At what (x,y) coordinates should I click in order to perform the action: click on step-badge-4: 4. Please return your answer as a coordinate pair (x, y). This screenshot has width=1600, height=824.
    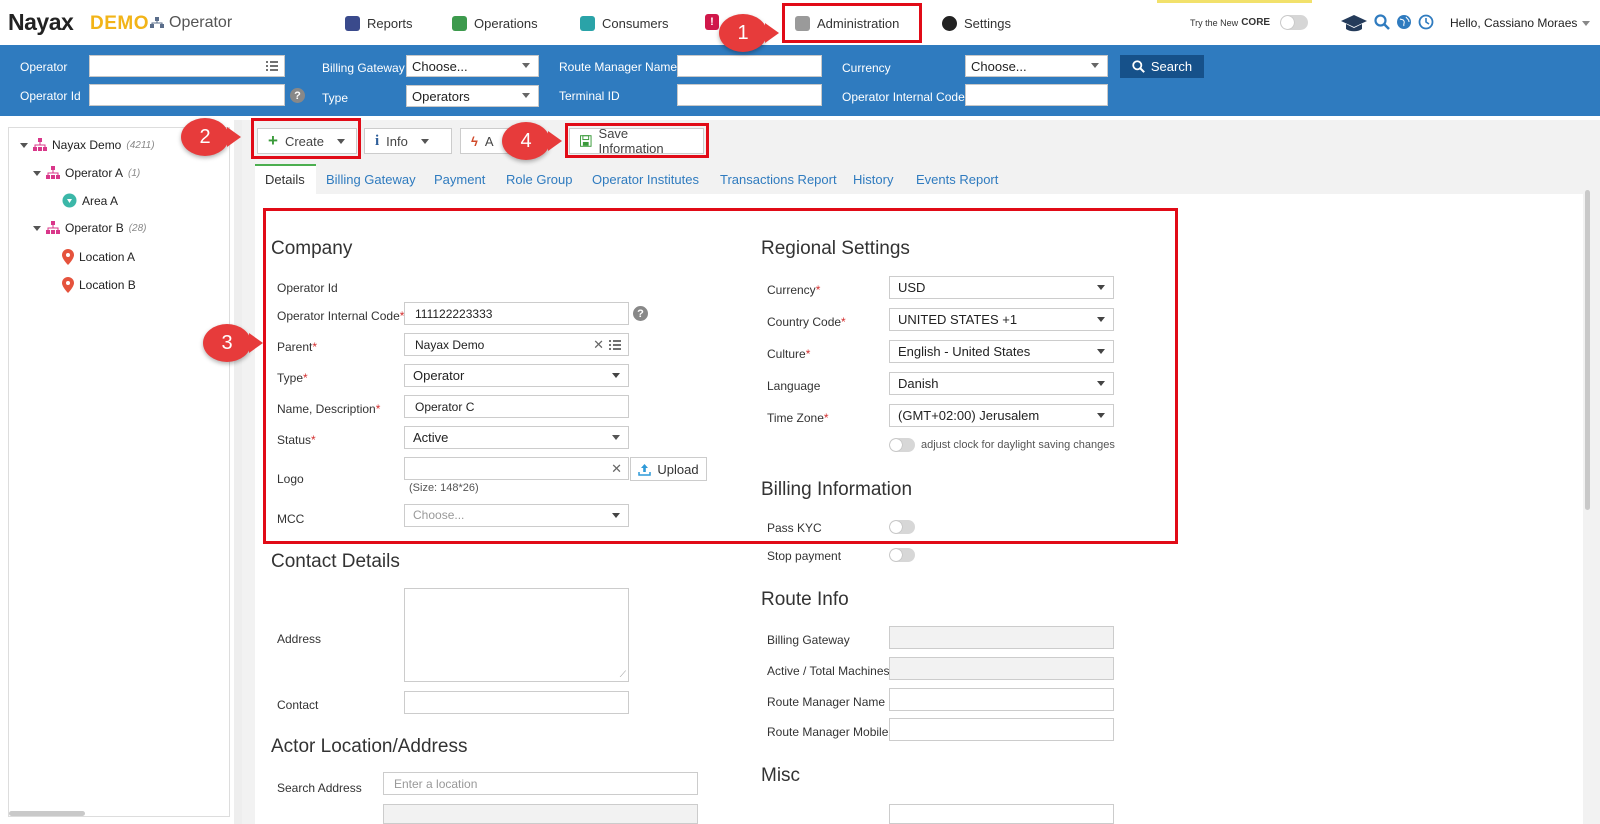
    Looking at the image, I should click on (532, 141).